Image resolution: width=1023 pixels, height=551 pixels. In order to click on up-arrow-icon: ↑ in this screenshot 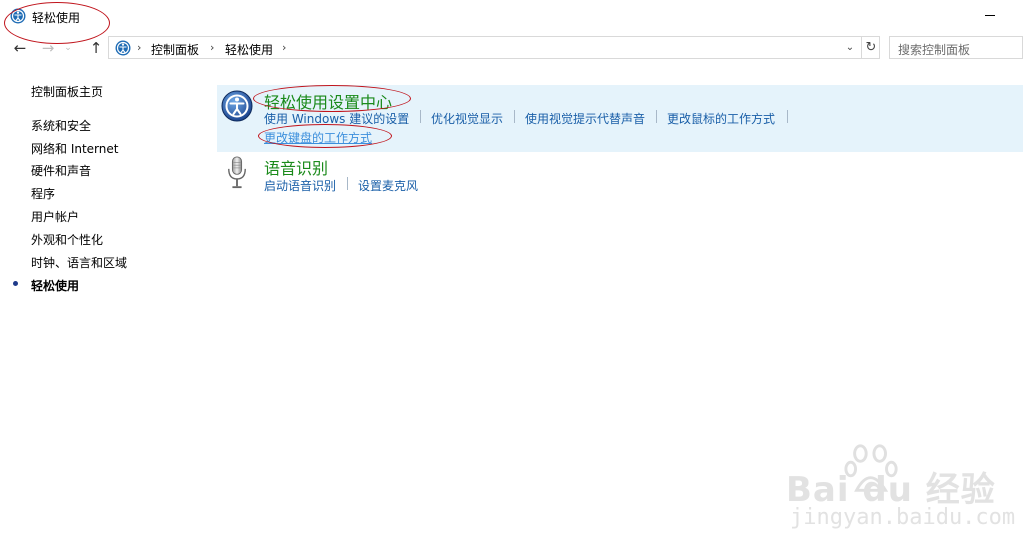, I will do `click(96, 48)`.